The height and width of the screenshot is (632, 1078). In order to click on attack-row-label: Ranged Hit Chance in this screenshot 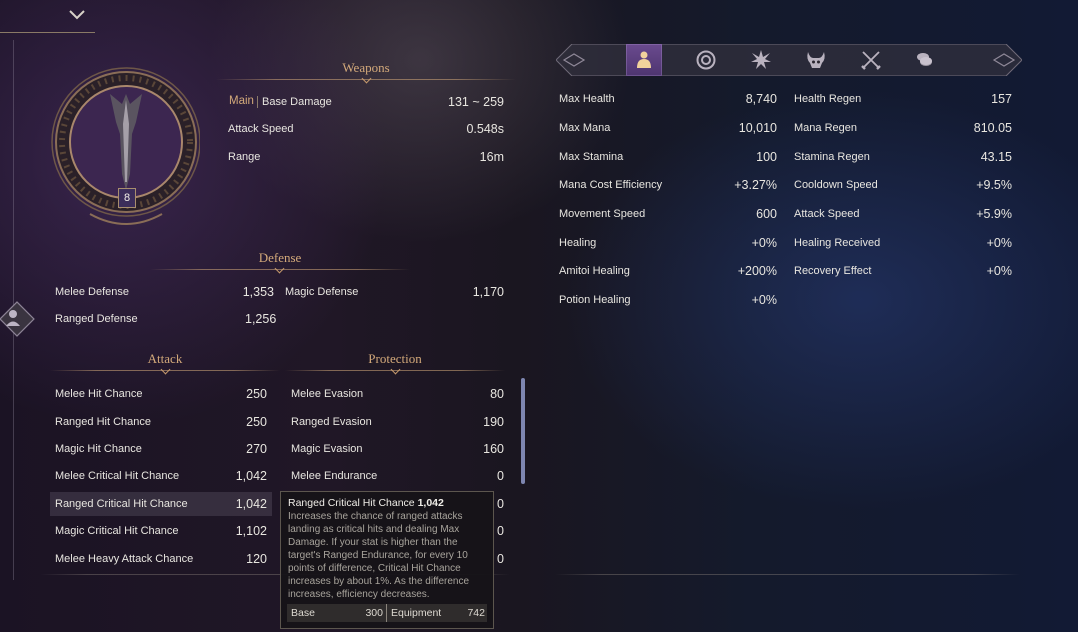, I will do `click(103, 422)`.